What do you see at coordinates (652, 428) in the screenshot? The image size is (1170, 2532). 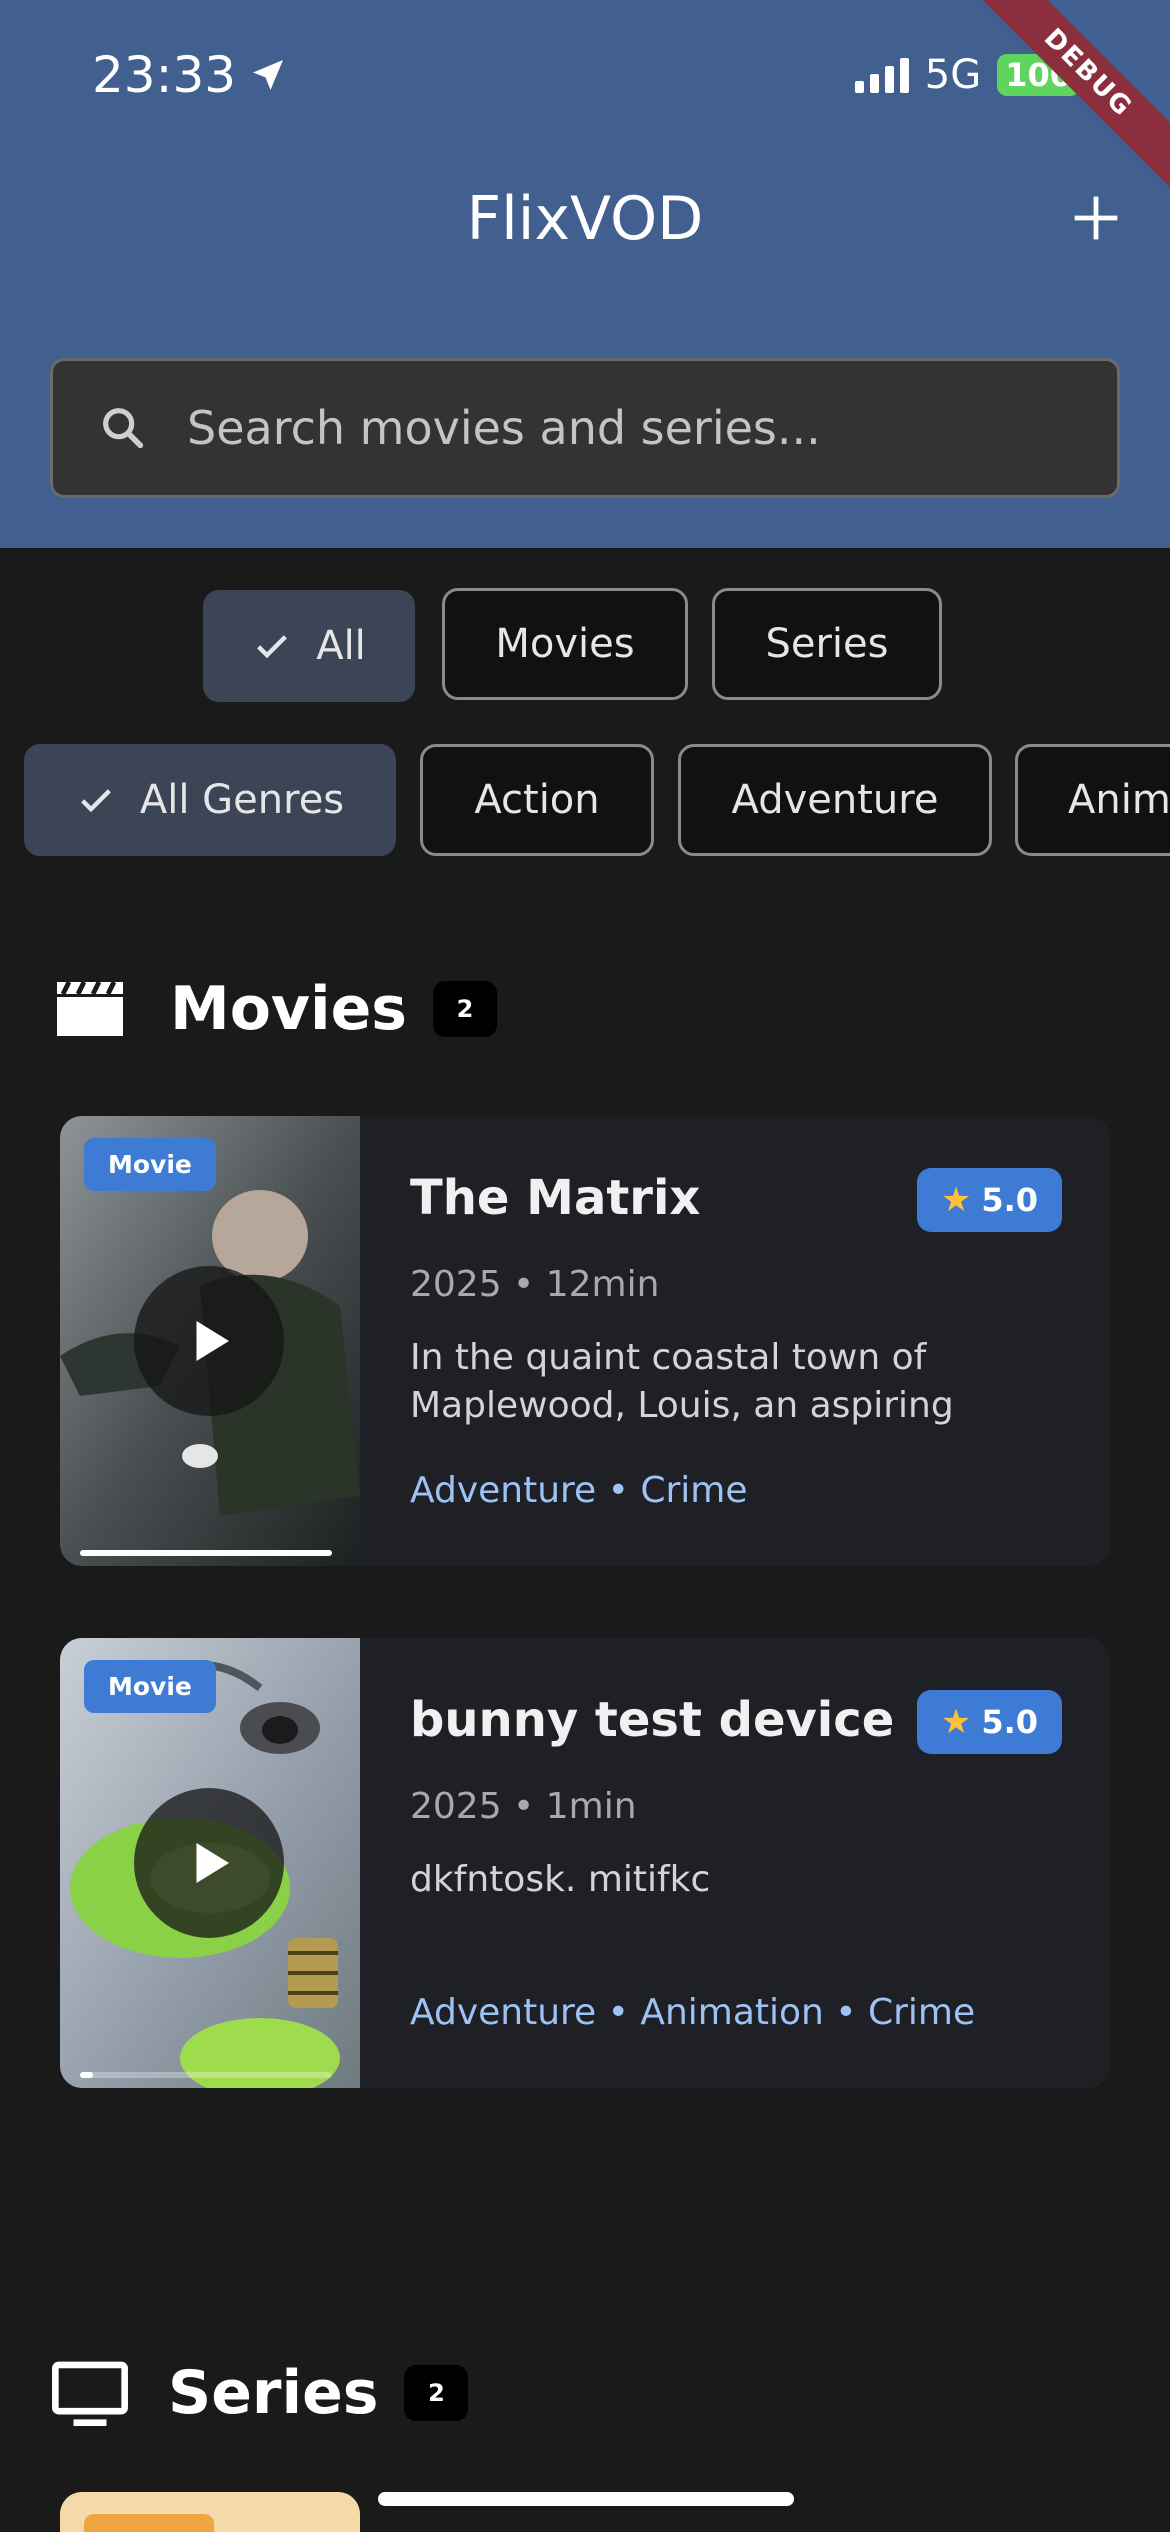 I see `search-input` at bounding box center [652, 428].